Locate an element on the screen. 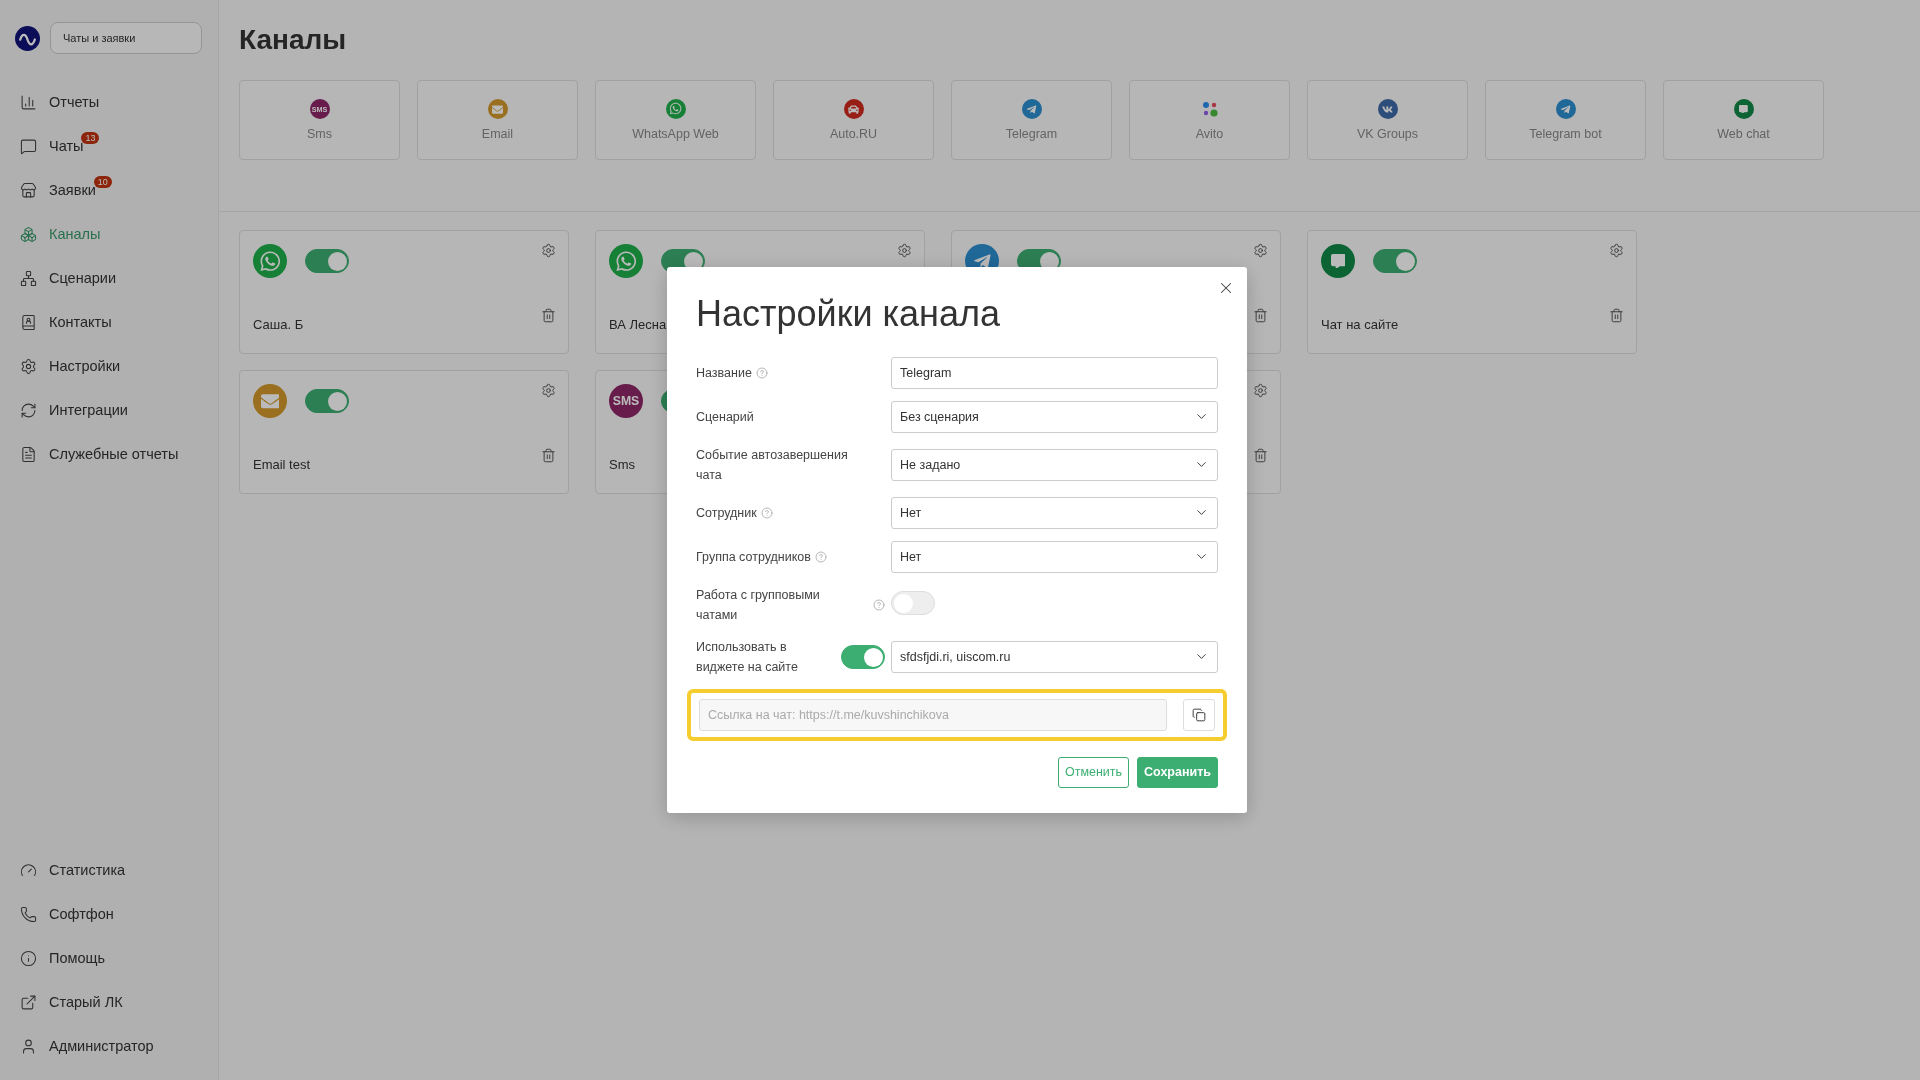 This screenshot has width=1920, height=1080. nav-label: Настройки is located at coordinates (85, 366).